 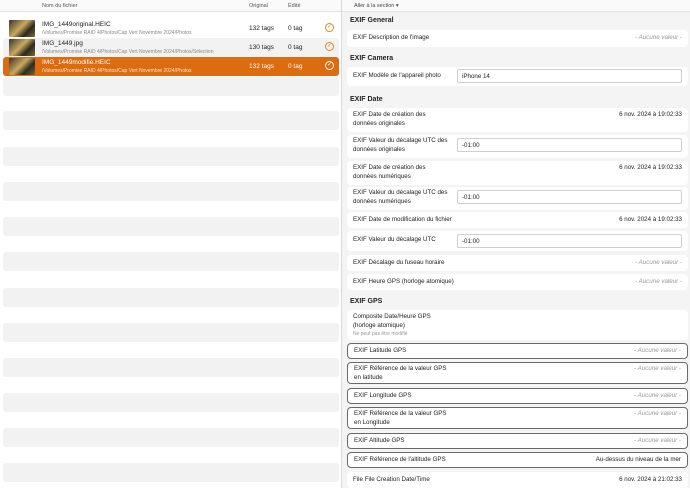 I want to click on field-label: EXIF Altitude GPS, so click(x=379, y=440).